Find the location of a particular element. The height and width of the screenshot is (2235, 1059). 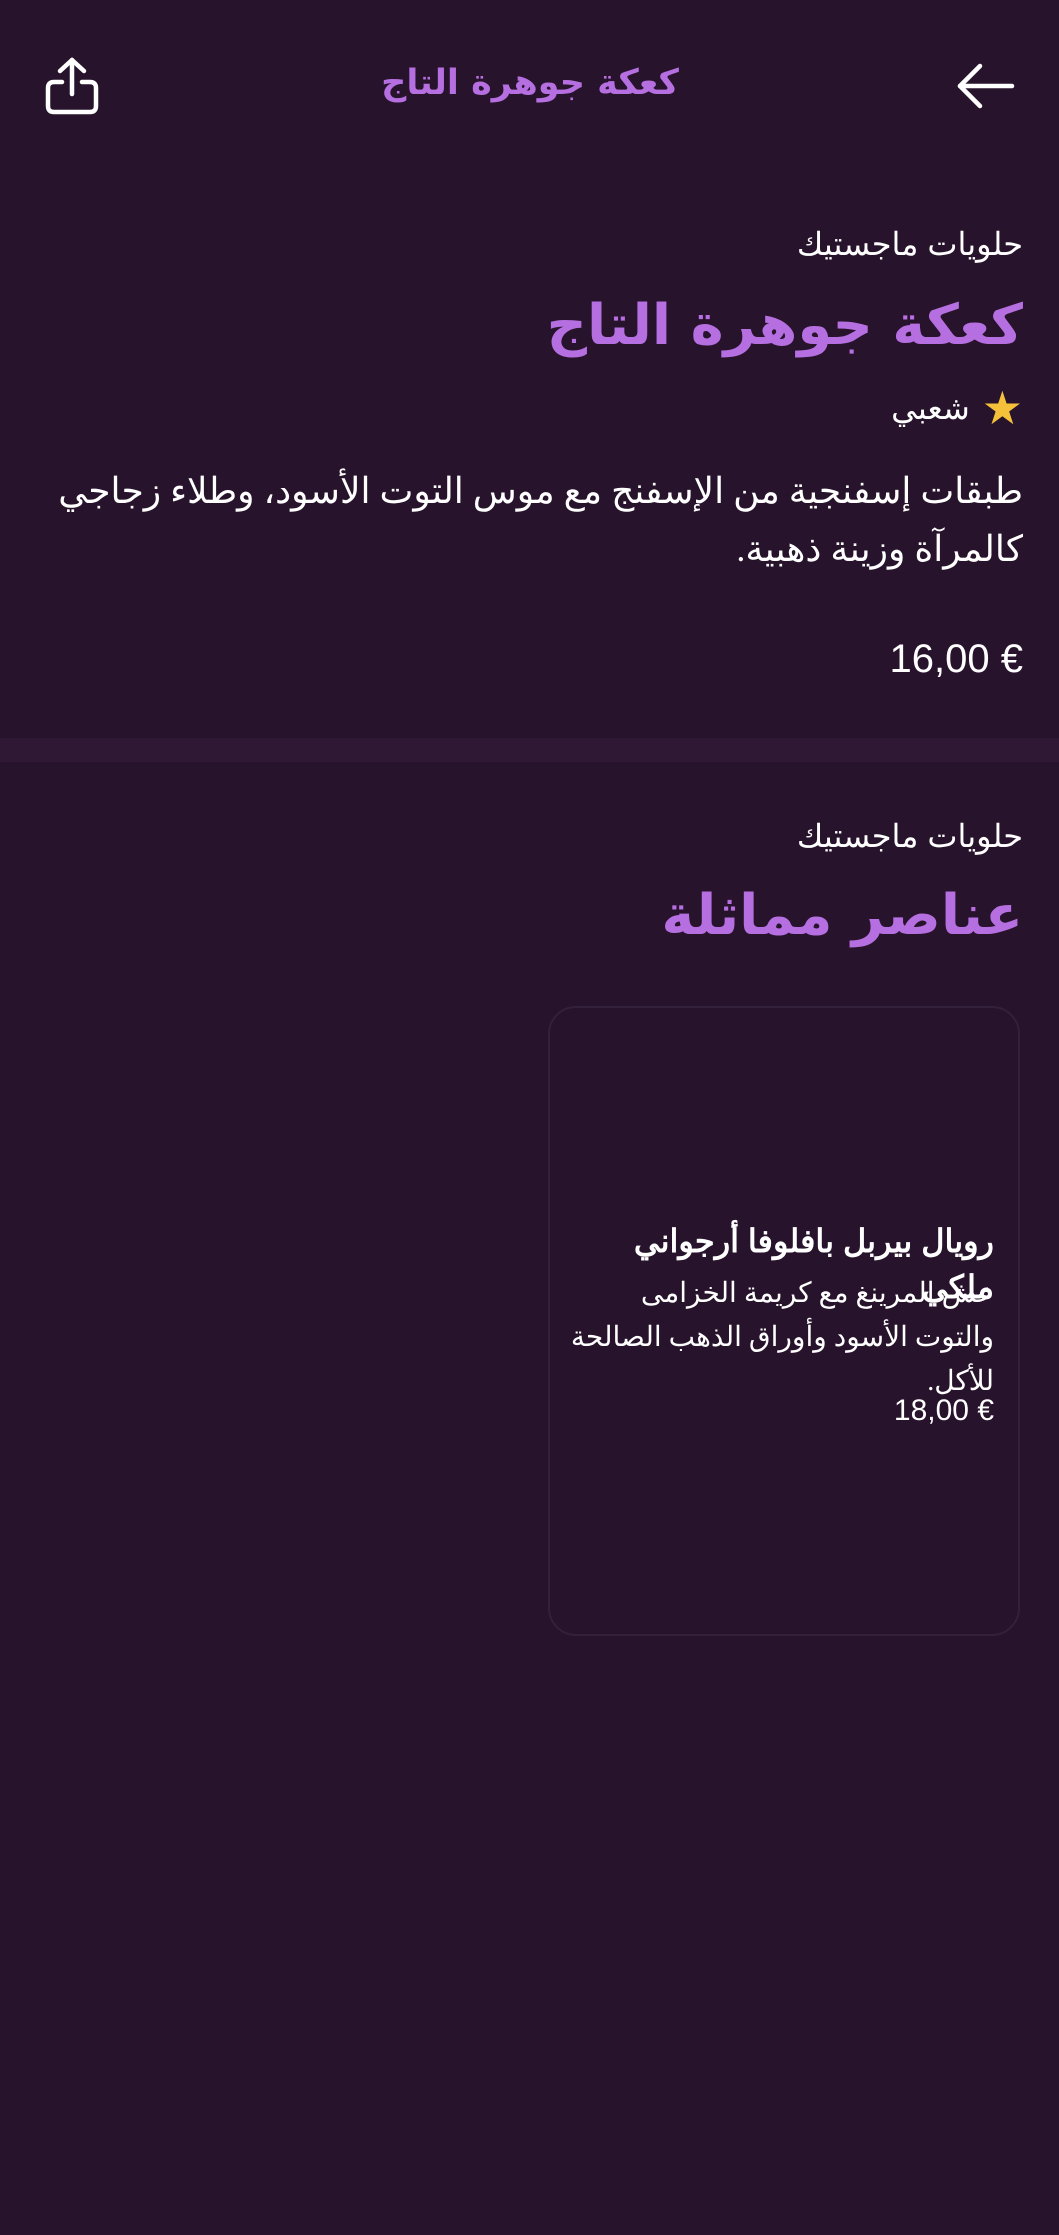

similar-items-heading: عناصر مماثلة is located at coordinates (842, 915).